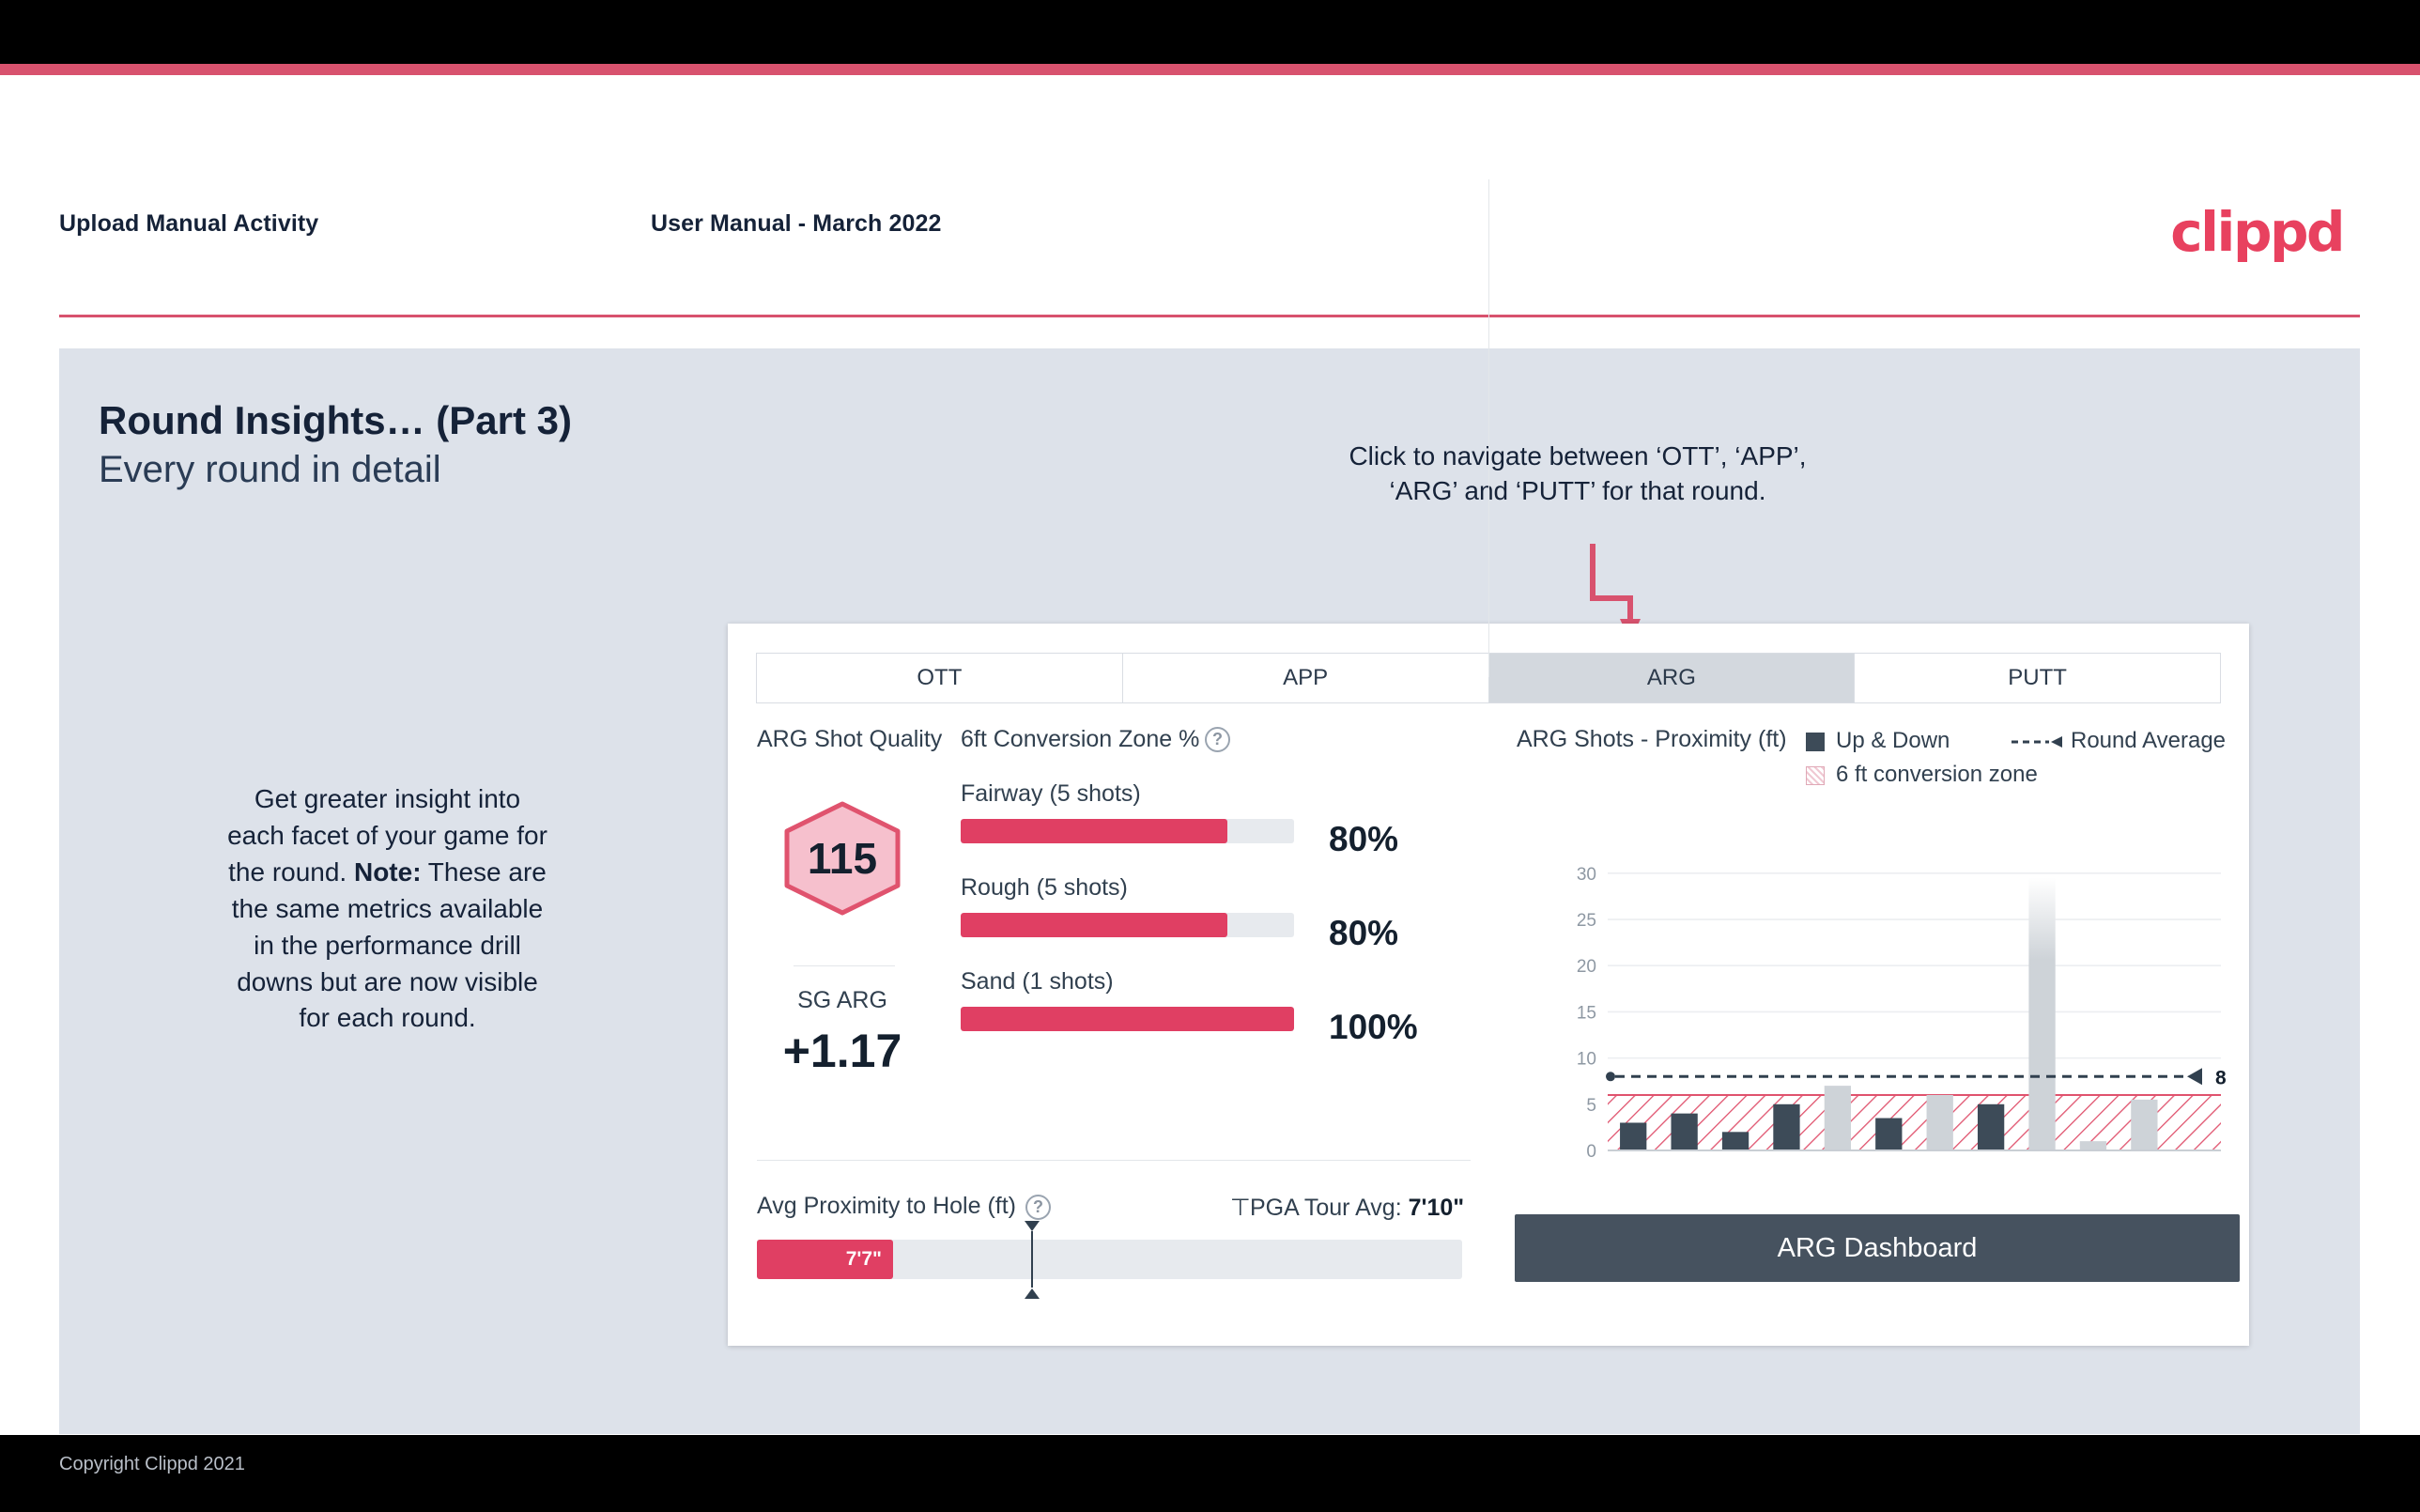  I want to click on letterbox-top, so click(1210, 32).